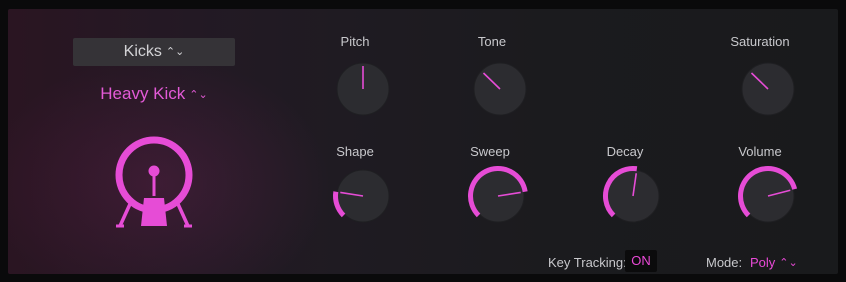 Image resolution: width=846 pixels, height=282 pixels. I want to click on knob-sweep, so click(498, 196).